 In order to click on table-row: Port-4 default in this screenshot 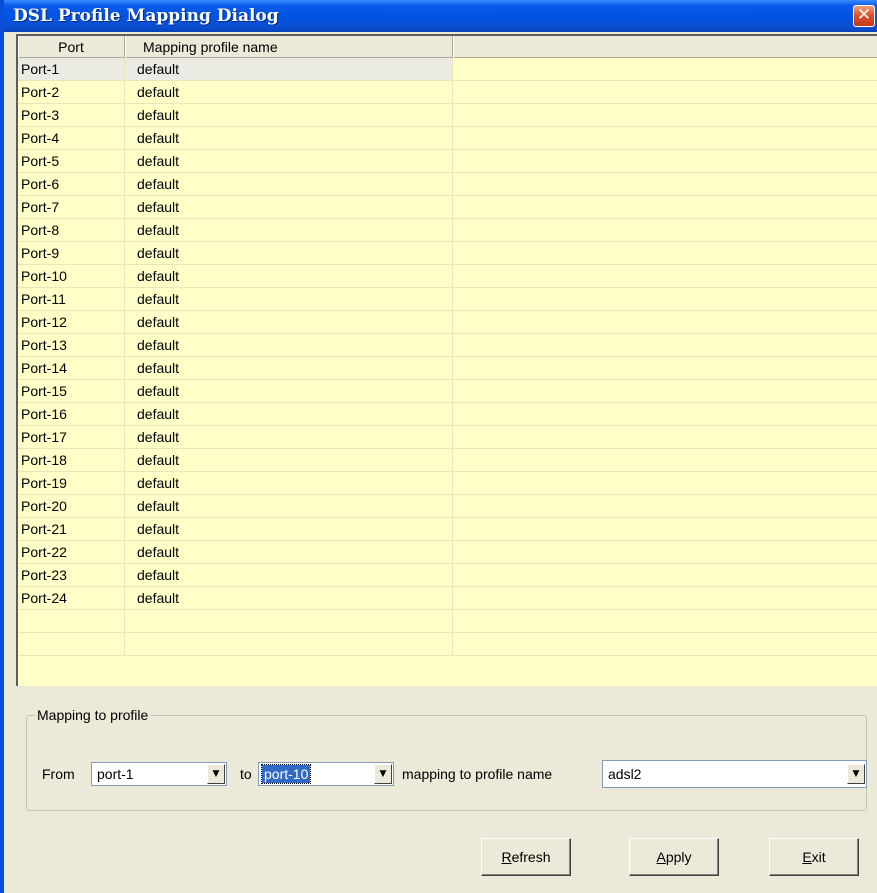, I will do `click(447, 138)`.